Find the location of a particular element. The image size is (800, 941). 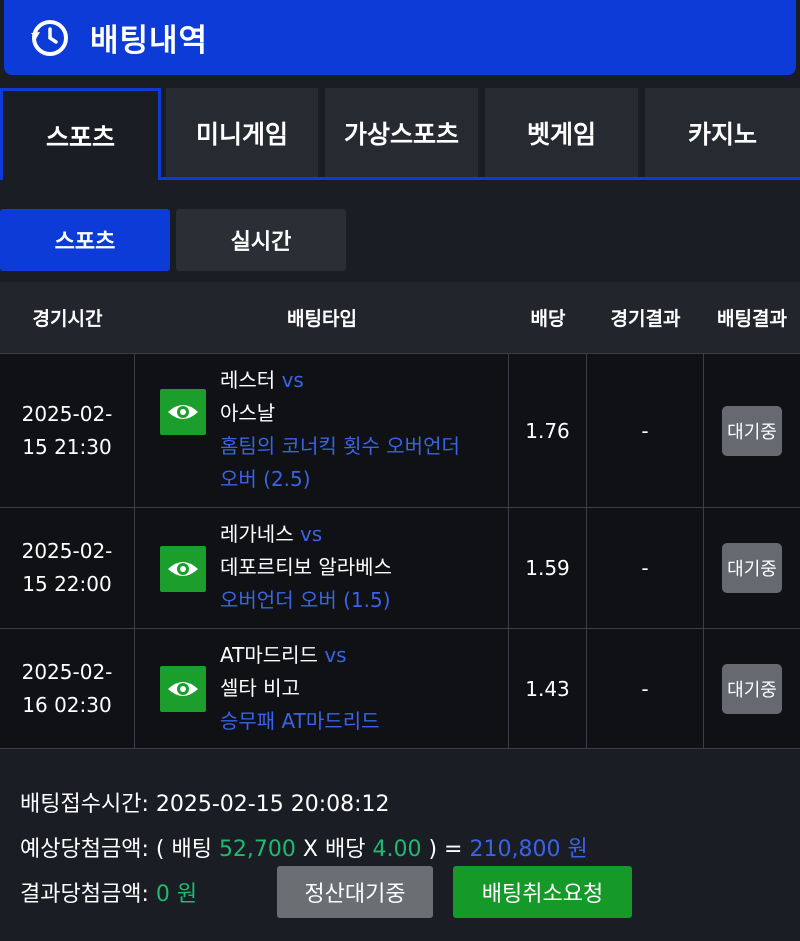

bet-details: 레스터 vs 아스날 홈팀의 코너킥 횟수 오버언더 오버 (2.5) is located at coordinates (340, 430).